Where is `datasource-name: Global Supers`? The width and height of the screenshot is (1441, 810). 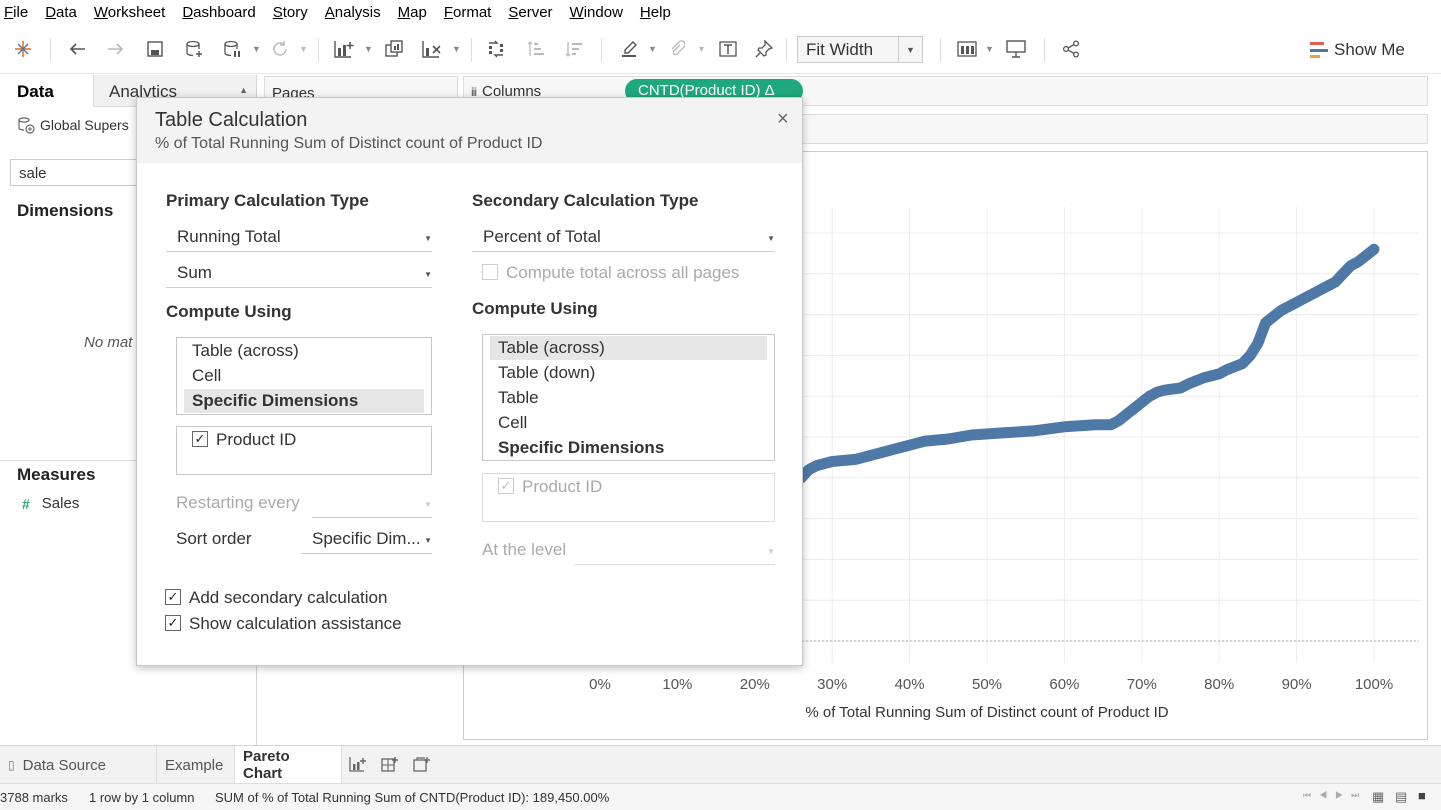 datasource-name: Global Supers is located at coordinates (84, 125).